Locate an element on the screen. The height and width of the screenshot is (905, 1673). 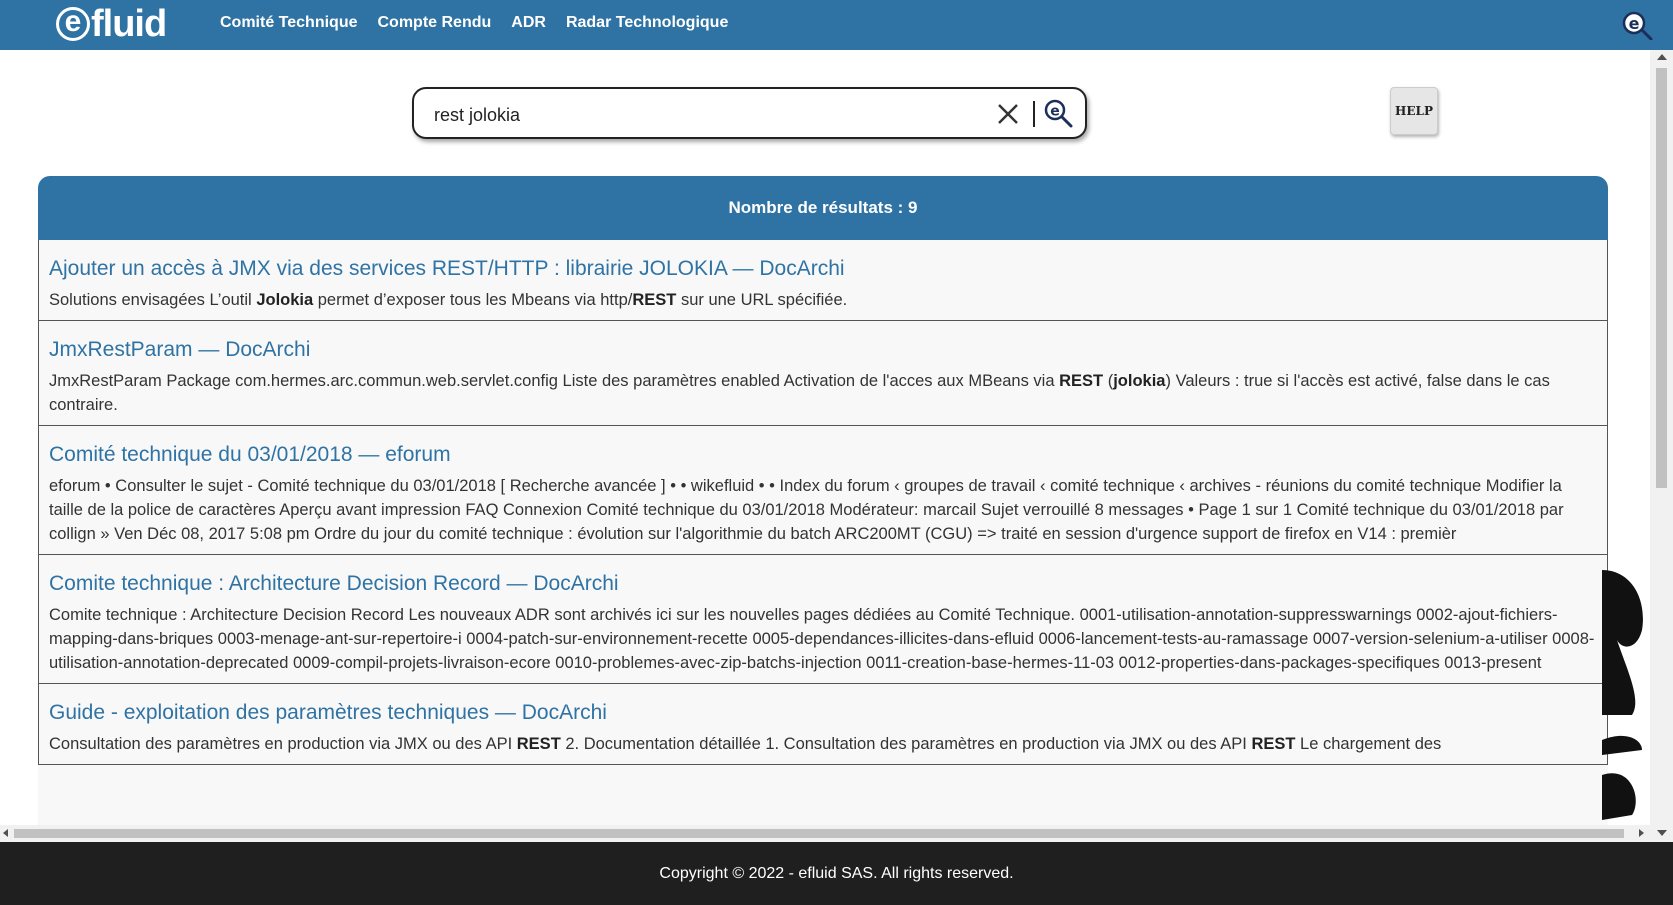
logo-text: fluid is located at coordinates (129, 24).